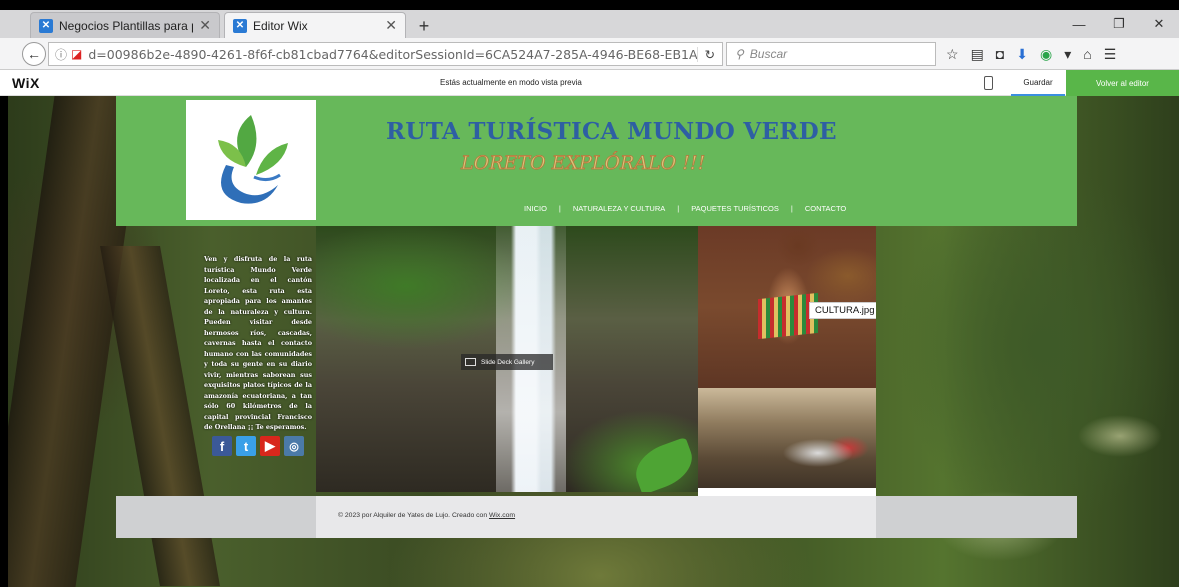 The image size is (1179, 587). What do you see at coordinates (611, 131) in the screenshot?
I see `site-title: RUTA TURÍSTICA MUNDO VERDE` at bounding box center [611, 131].